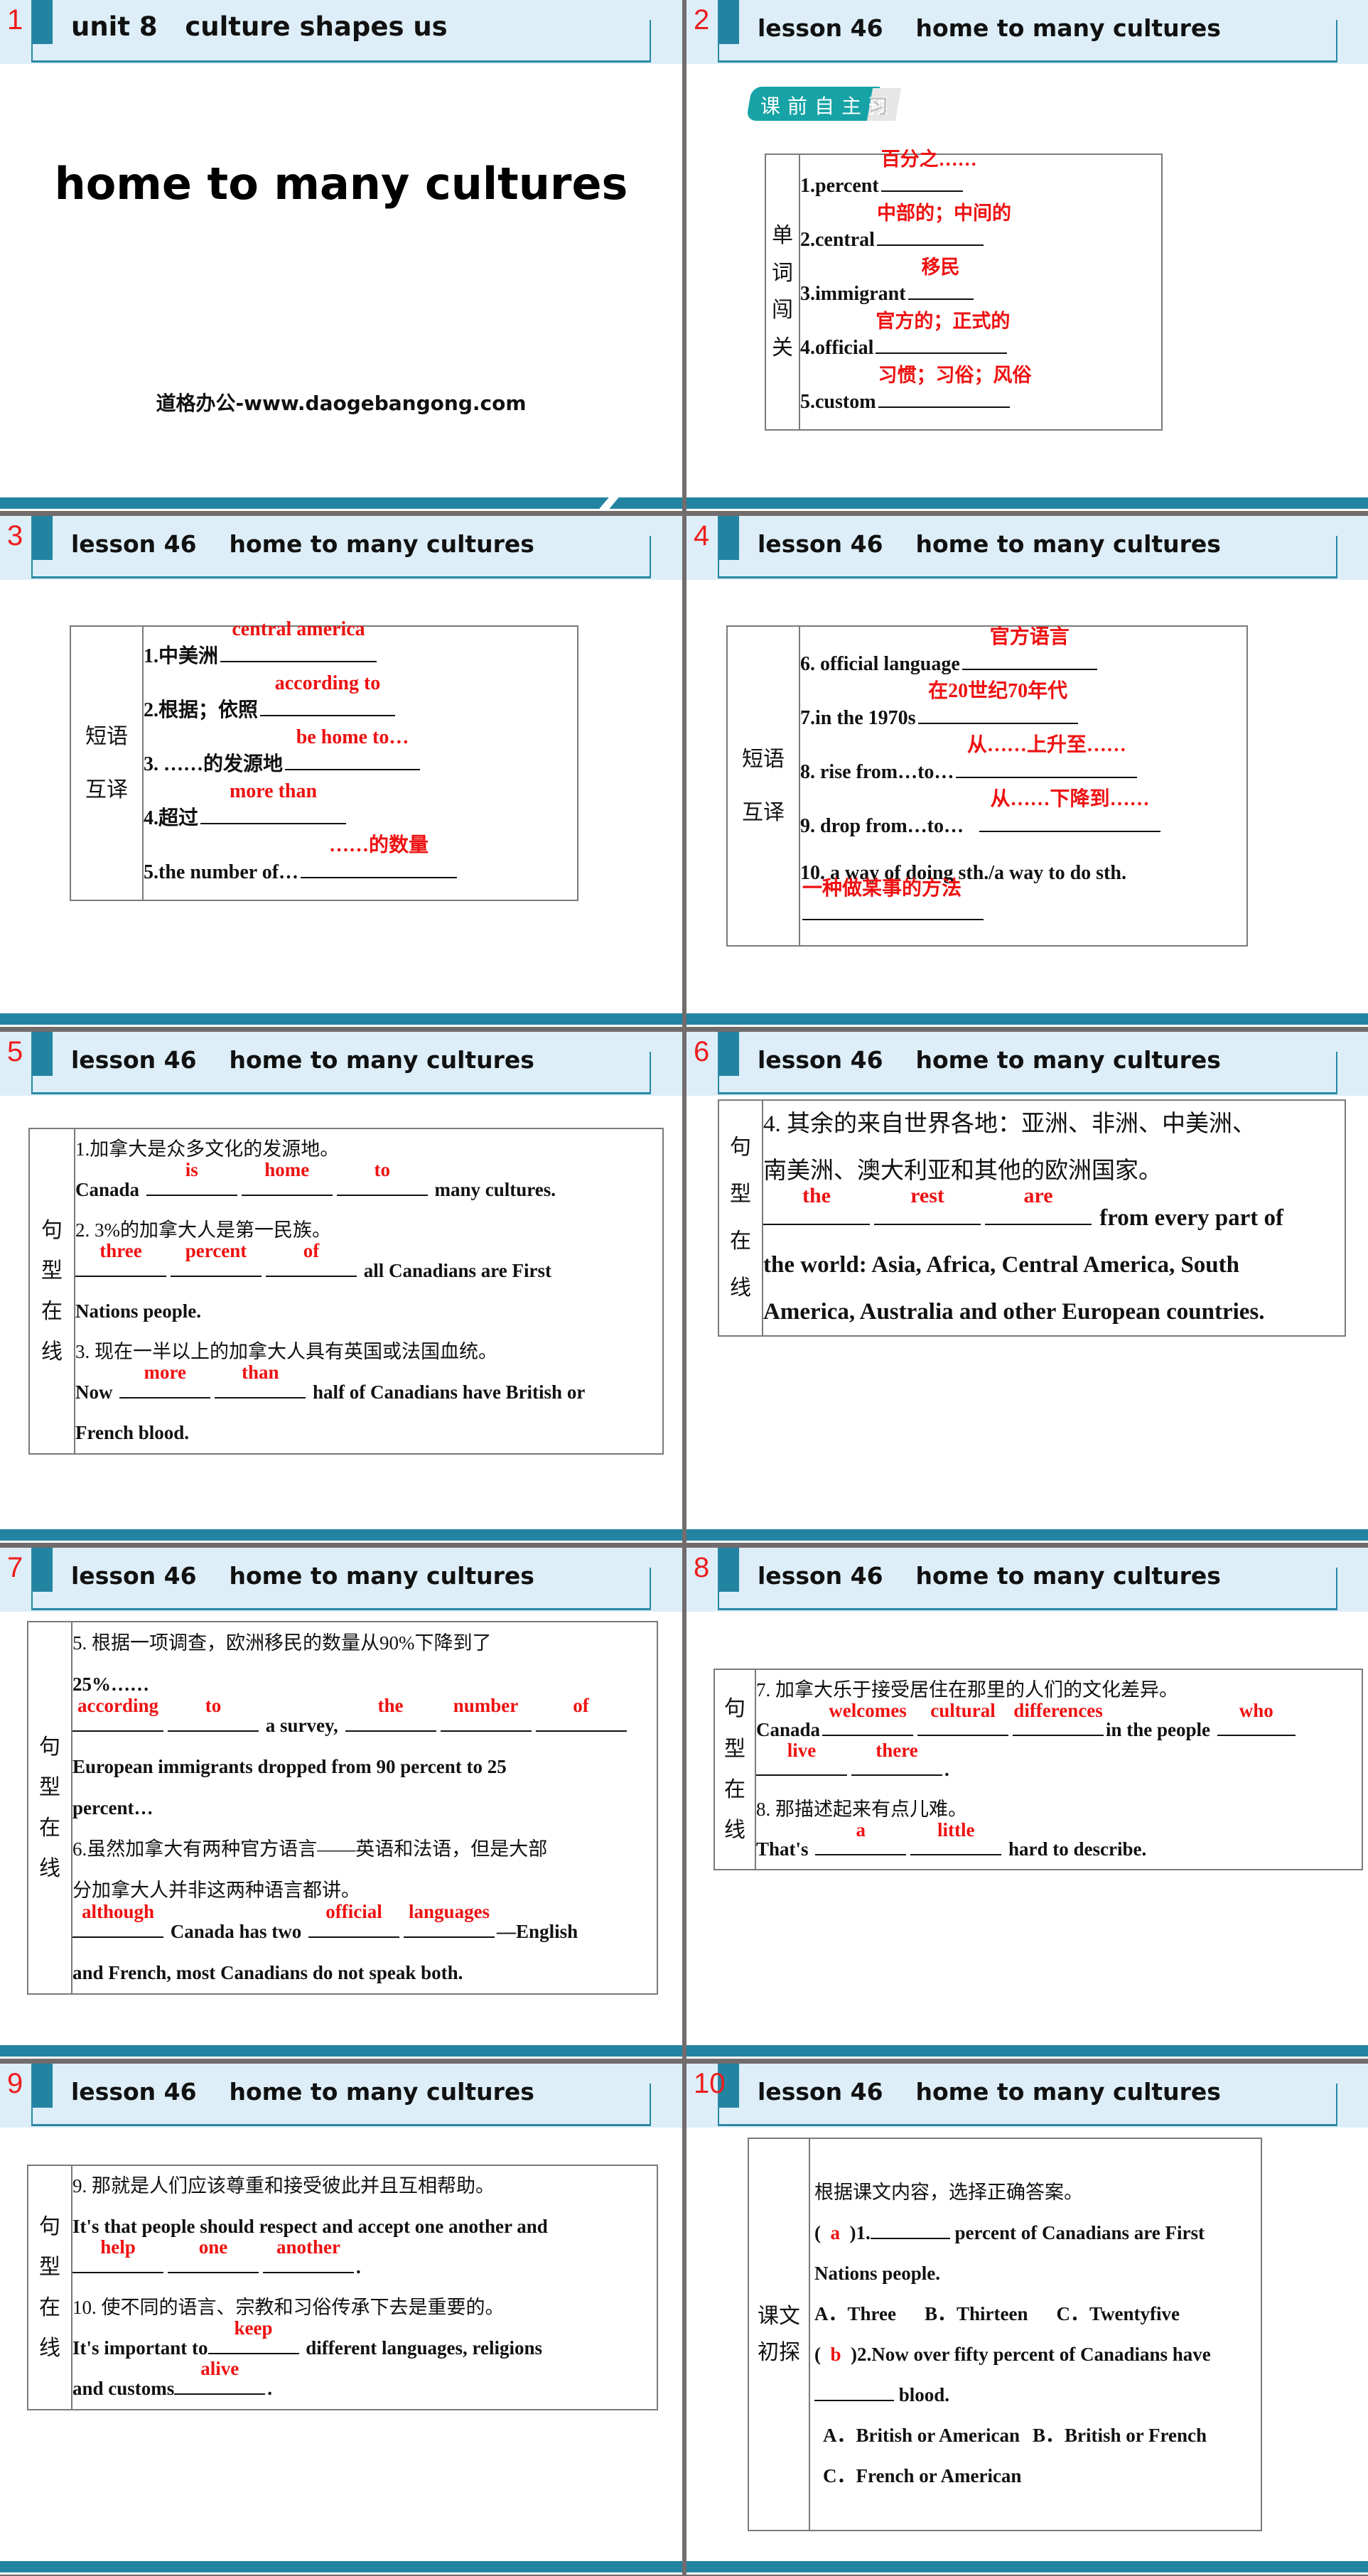 The image size is (1368, 2576). What do you see at coordinates (921, 2435) in the screenshot?
I see `option-a: A．British or American` at bounding box center [921, 2435].